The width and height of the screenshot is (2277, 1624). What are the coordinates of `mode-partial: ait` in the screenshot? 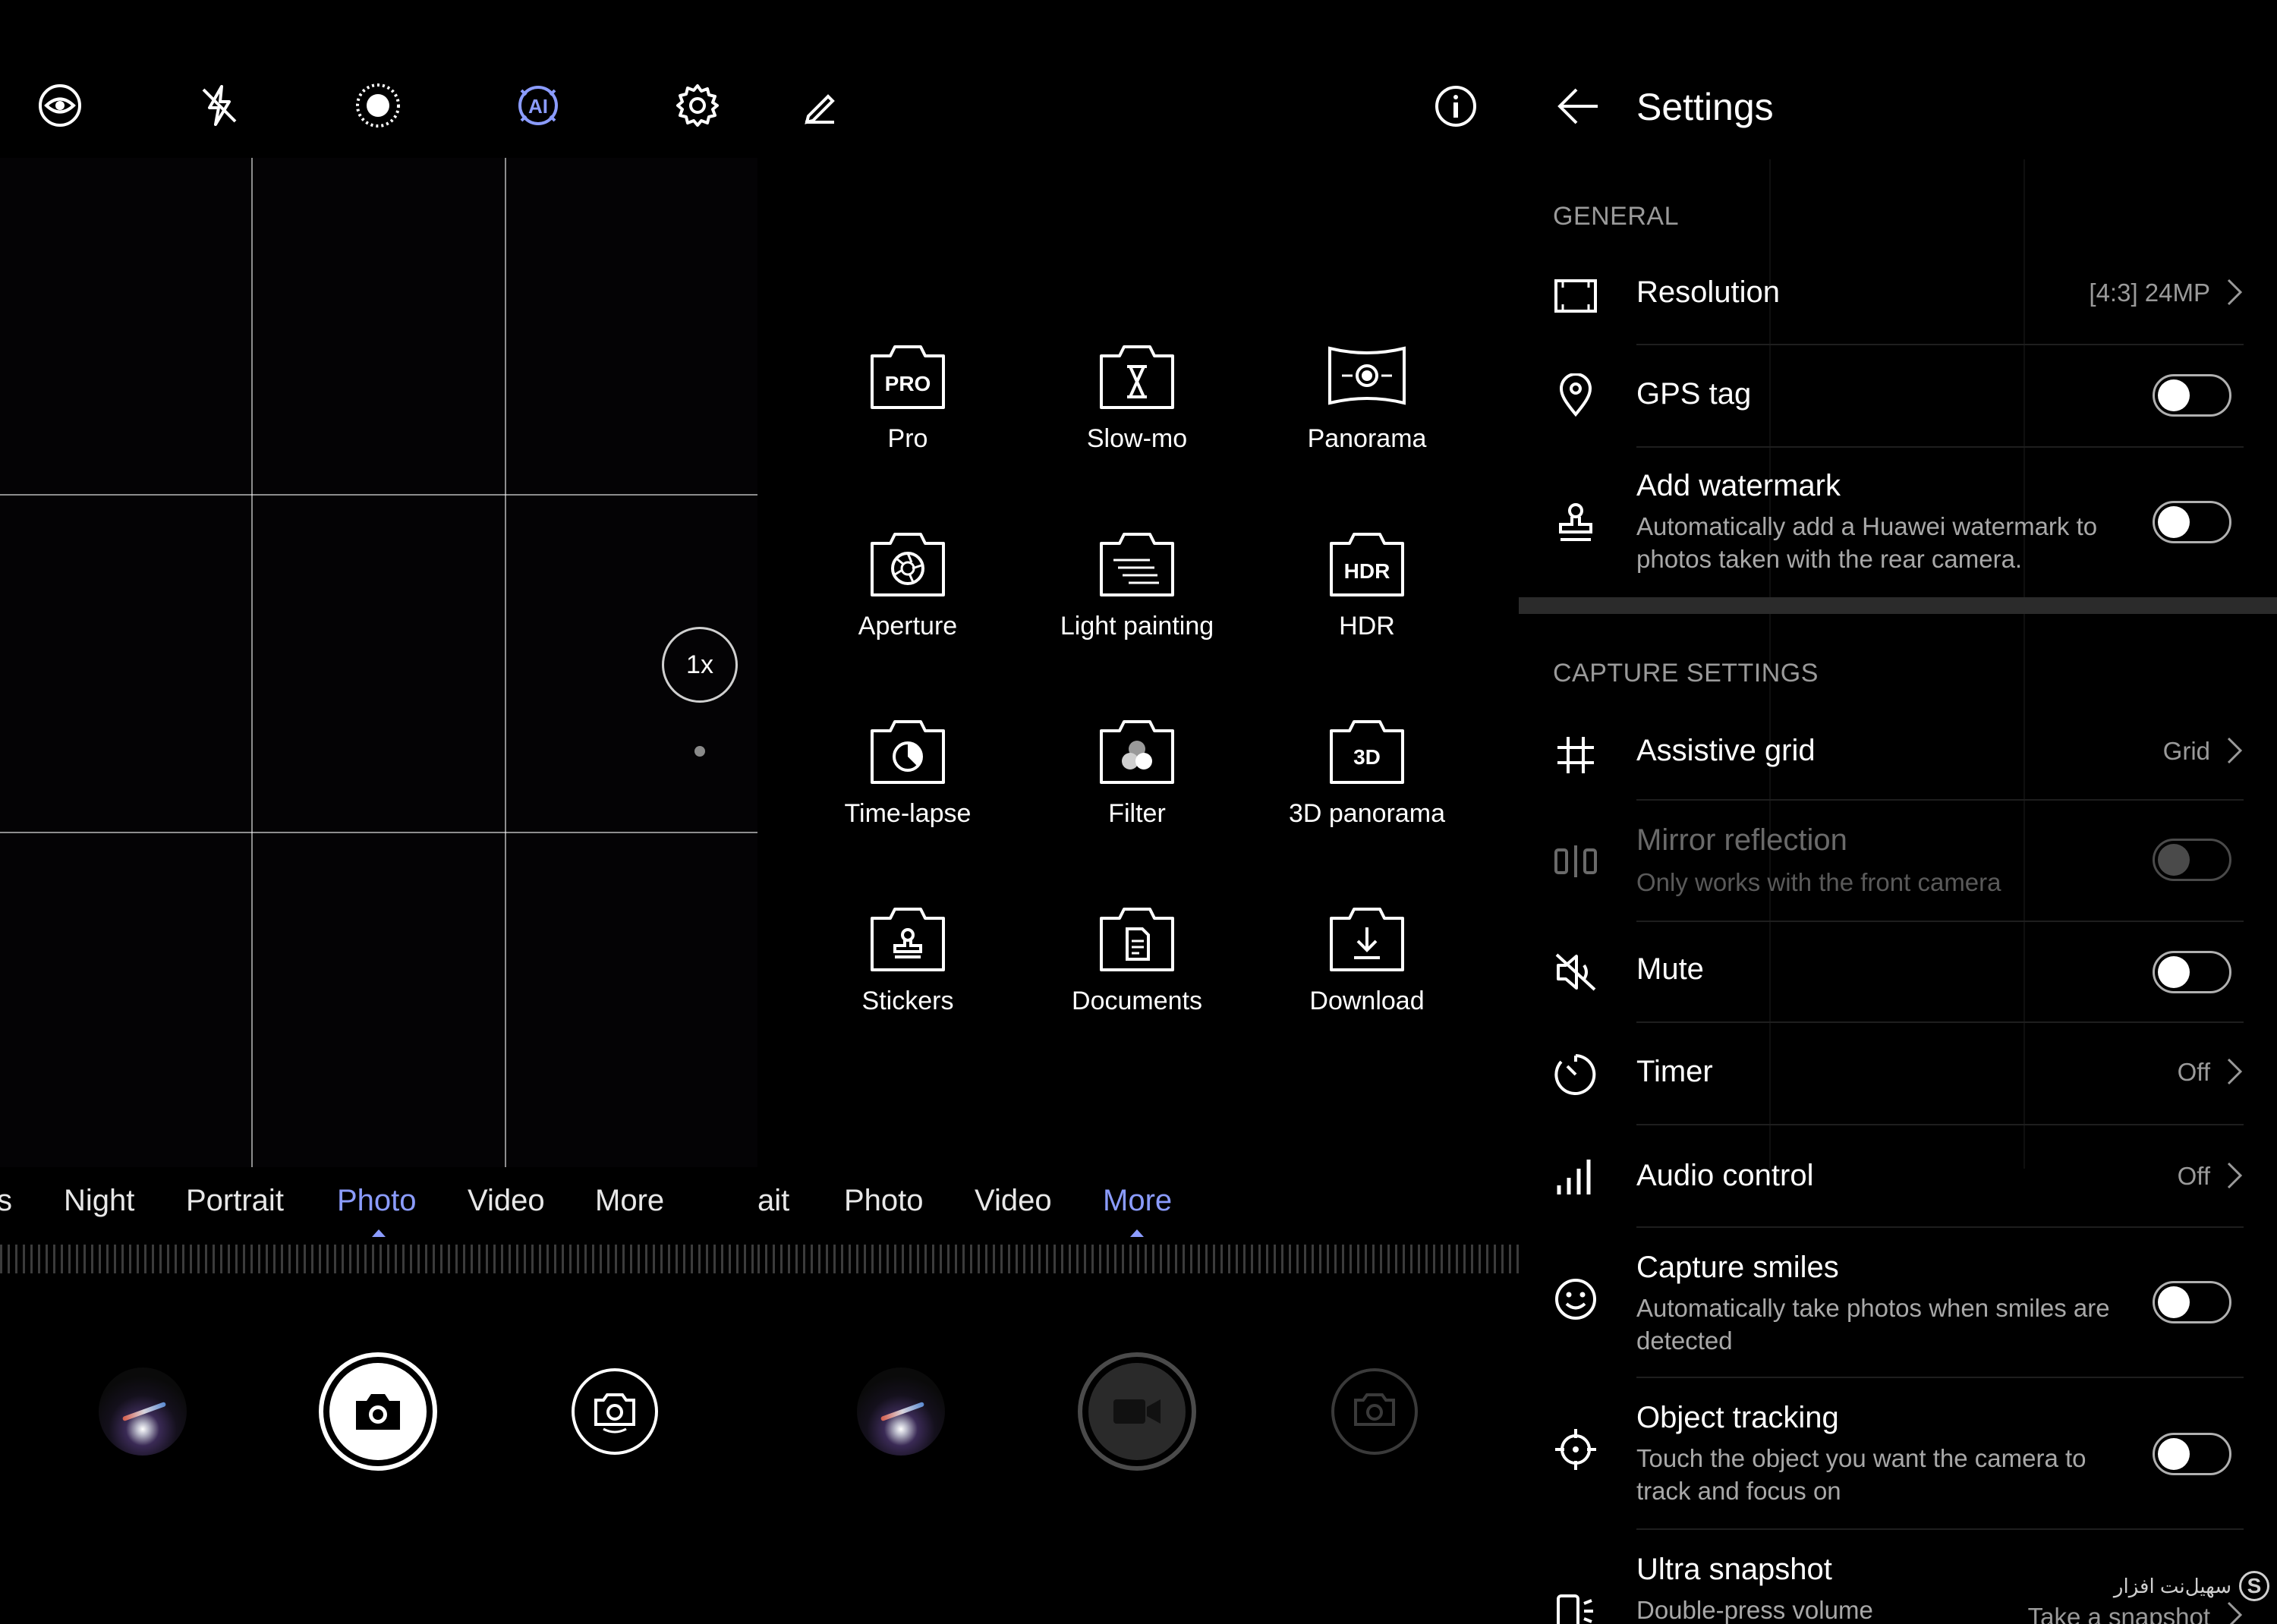 It's located at (773, 1201).